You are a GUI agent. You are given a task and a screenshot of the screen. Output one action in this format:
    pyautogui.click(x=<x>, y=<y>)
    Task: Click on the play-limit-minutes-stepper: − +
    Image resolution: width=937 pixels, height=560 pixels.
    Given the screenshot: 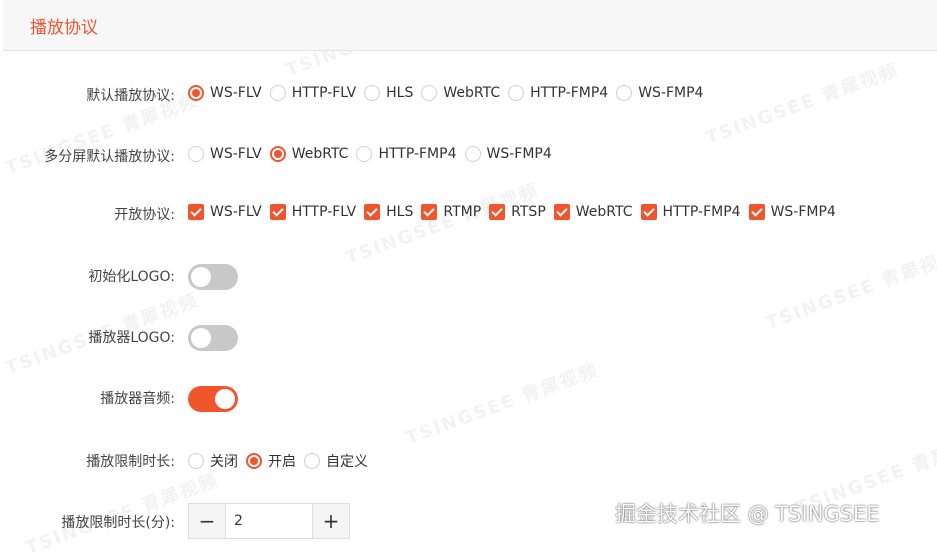 What is the action you would take?
    pyautogui.click(x=269, y=521)
    